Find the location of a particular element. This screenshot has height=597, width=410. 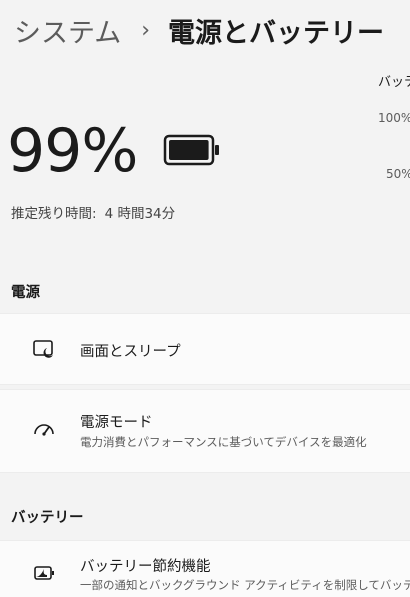

battery-saver-icon is located at coordinates (44, 573).